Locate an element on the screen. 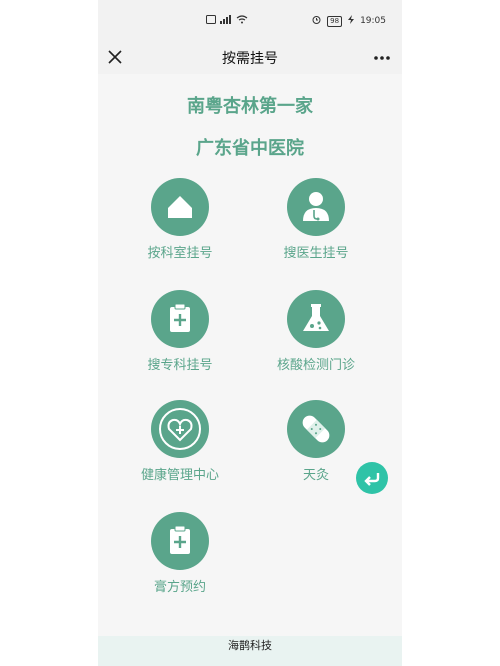 The image size is (500, 666). status-right: 98 19:05 is located at coordinates (349, 21).